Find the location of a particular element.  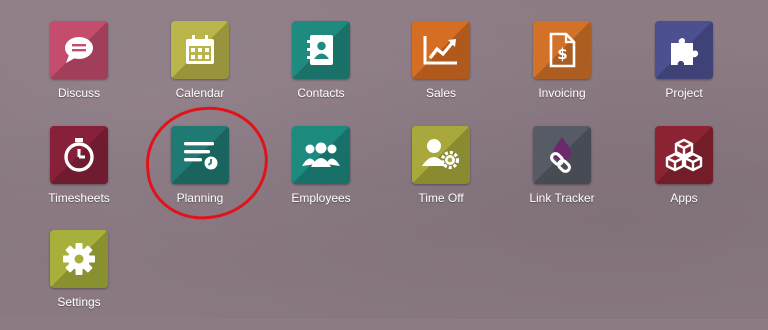

app-employees: Employees is located at coordinates (321, 176).